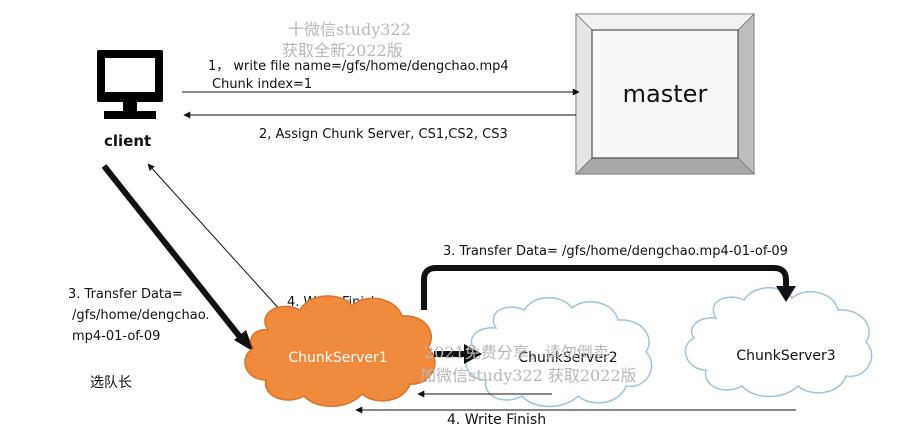 This screenshot has width=906, height=427. What do you see at coordinates (496, 419) in the screenshot?
I see `step4-chain-label: 4. Write Finish` at bounding box center [496, 419].